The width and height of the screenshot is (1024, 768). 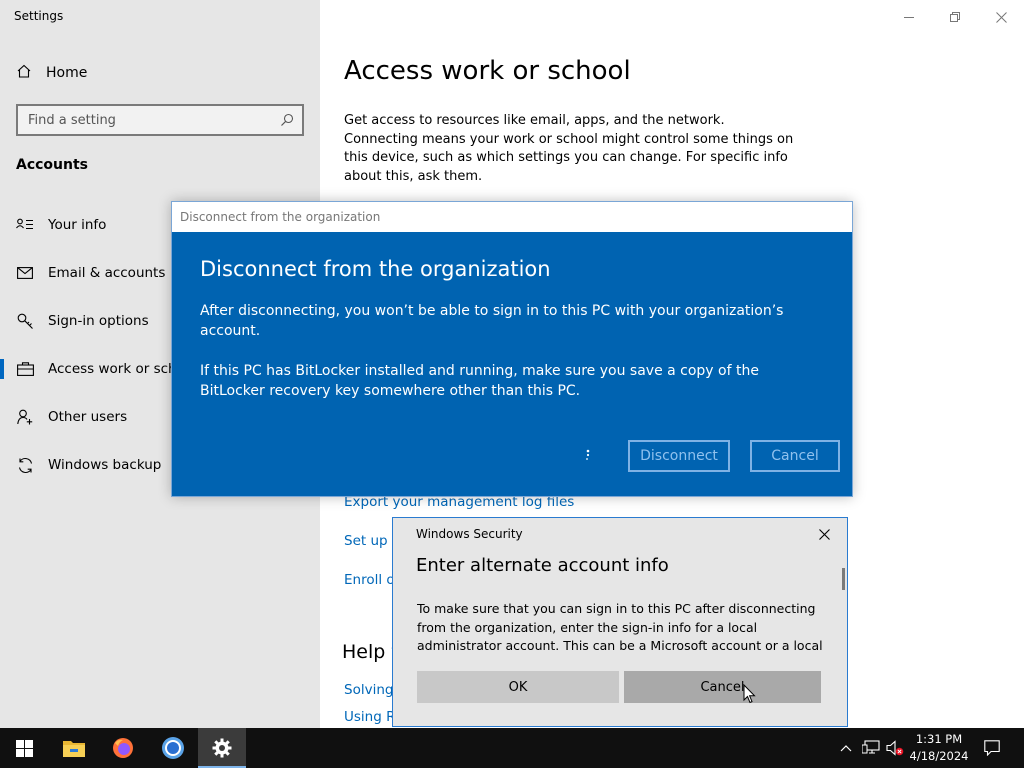 I want to click on firefox-icon, so click(x=123, y=748).